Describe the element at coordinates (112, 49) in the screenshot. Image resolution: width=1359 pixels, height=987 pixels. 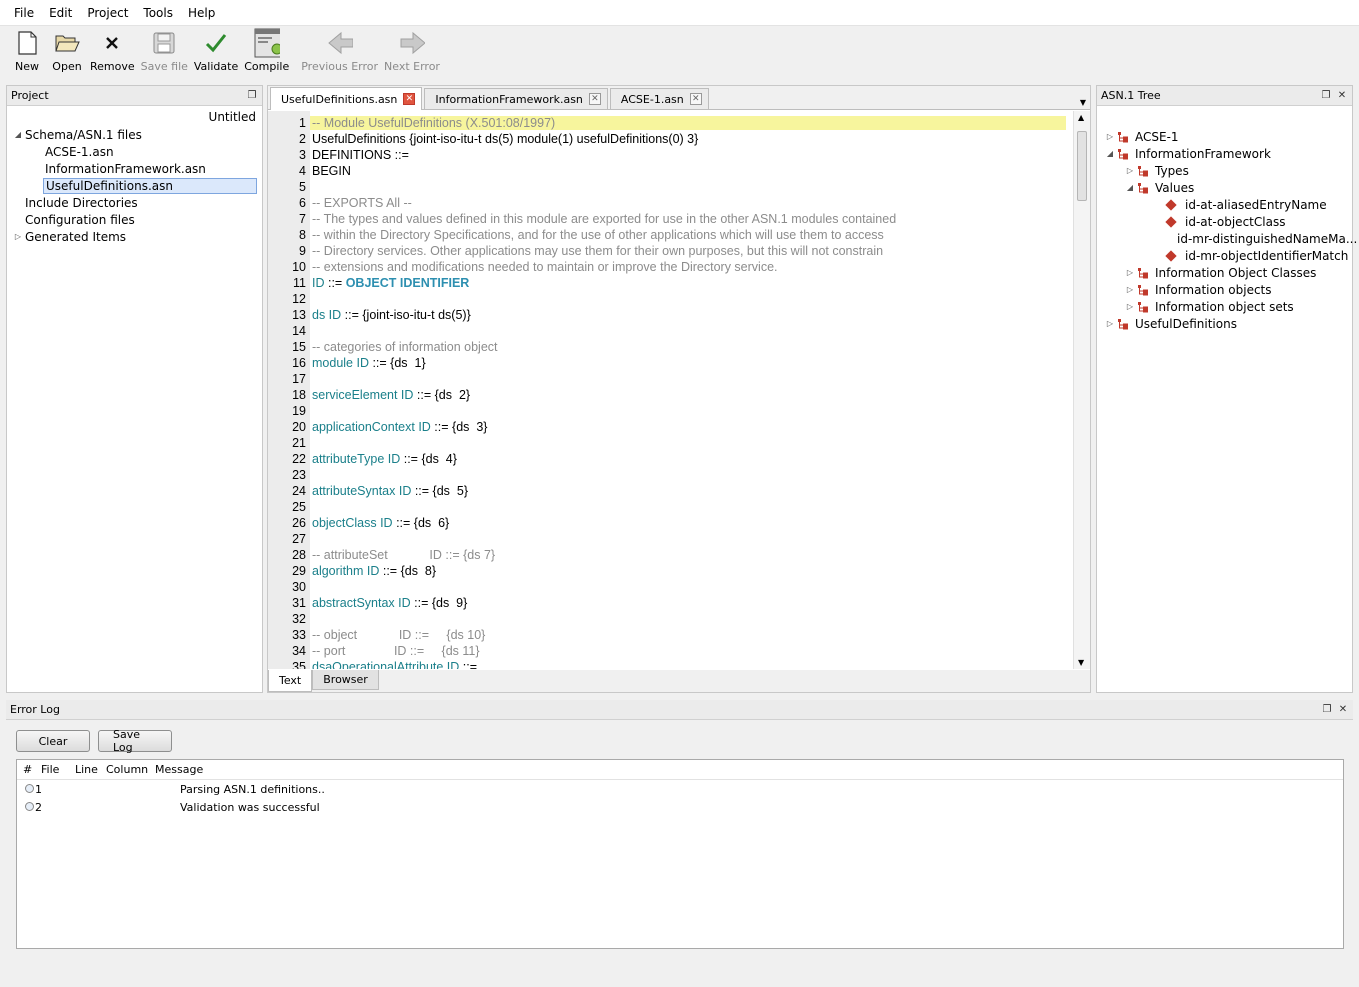
I see `remove-button: Remove` at that location.